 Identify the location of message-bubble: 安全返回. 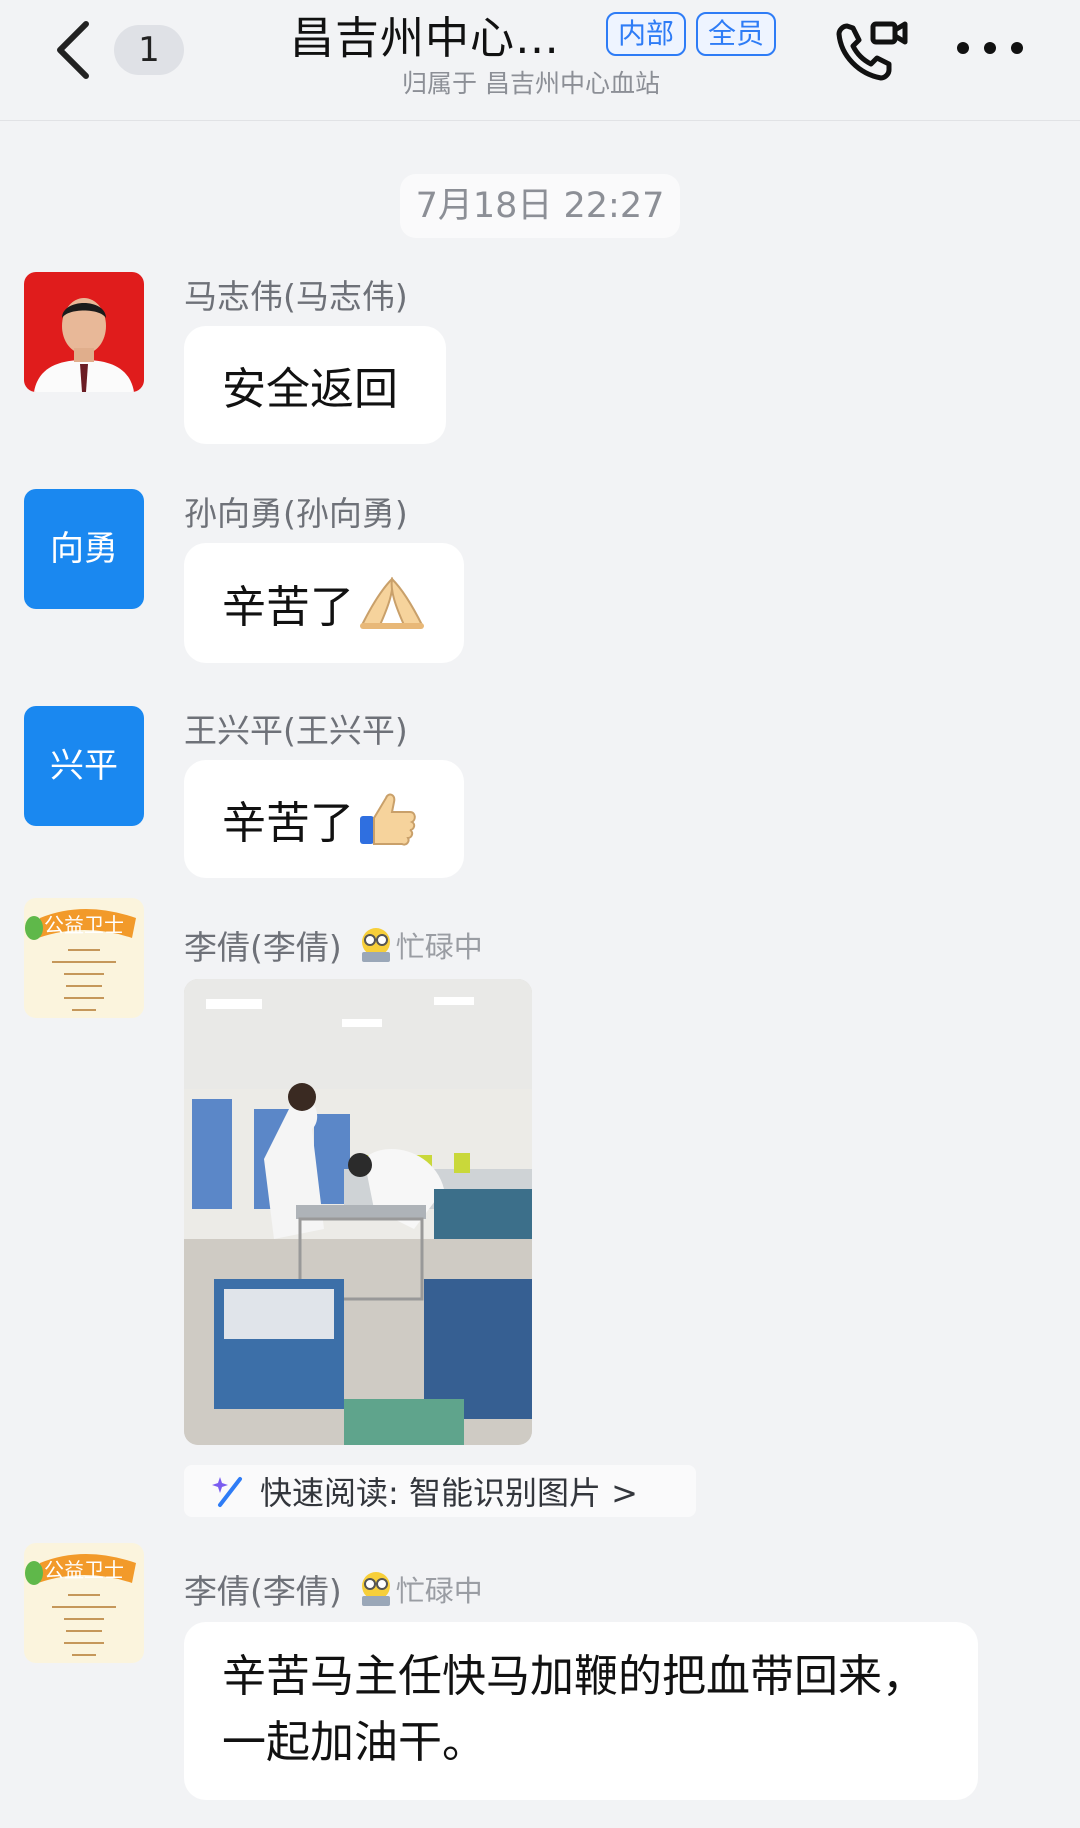
(315, 385).